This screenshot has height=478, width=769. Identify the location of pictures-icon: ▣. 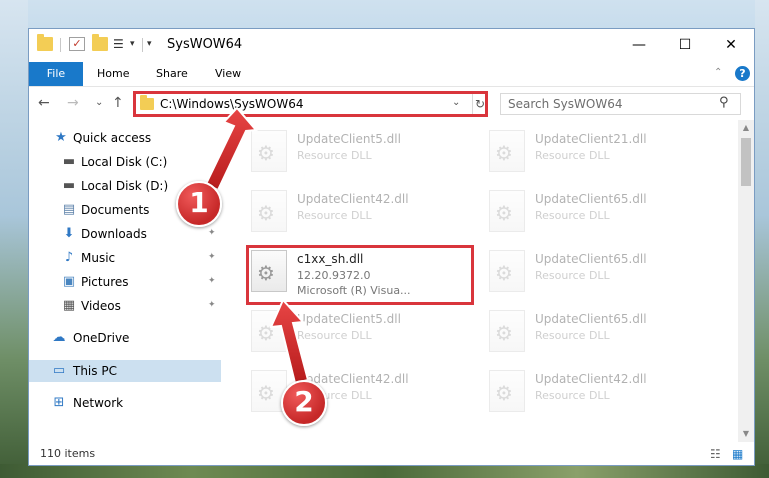
(69, 281).